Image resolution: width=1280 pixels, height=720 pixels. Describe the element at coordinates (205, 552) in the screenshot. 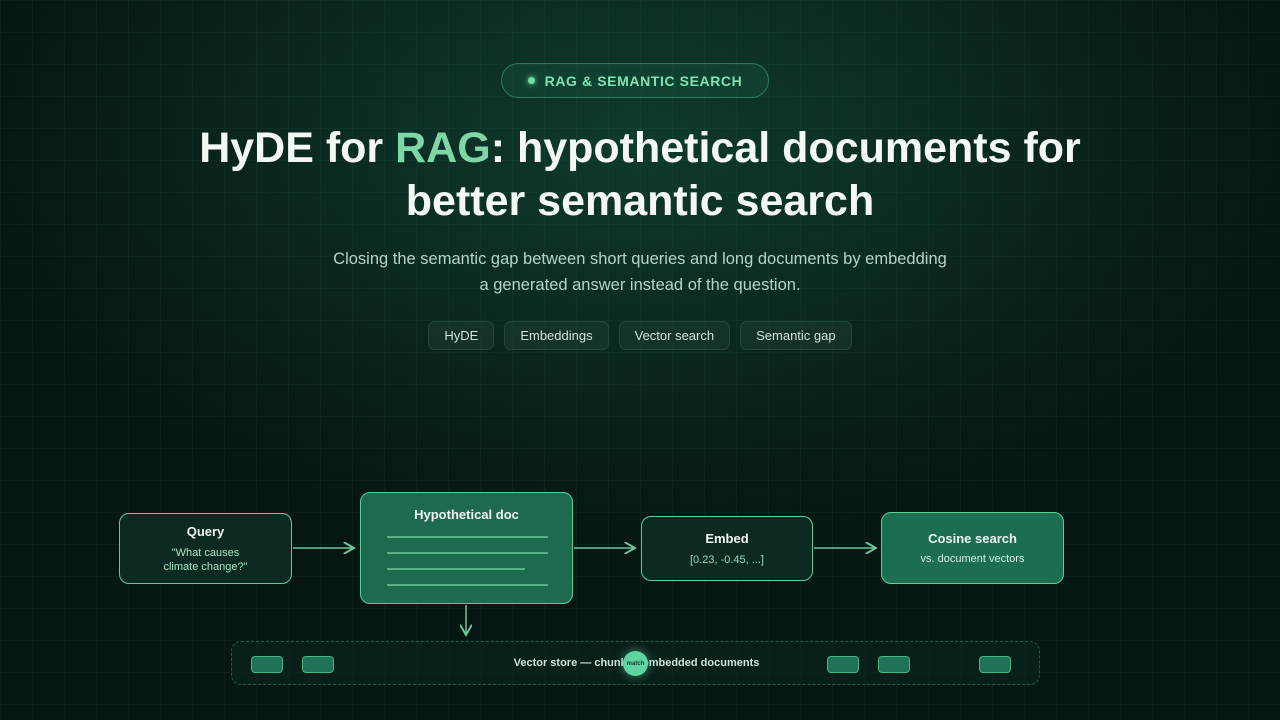

I see `query-text-line-1: "What causes` at that location.